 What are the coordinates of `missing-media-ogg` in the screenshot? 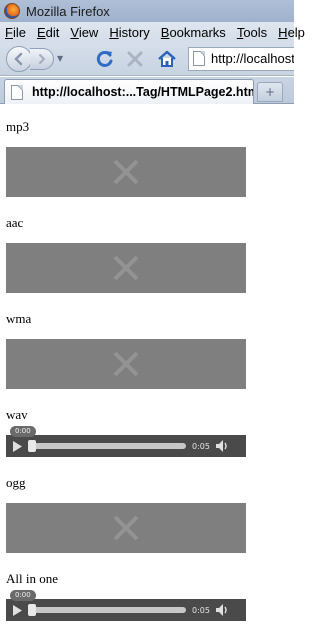 It's located at (126, 528).